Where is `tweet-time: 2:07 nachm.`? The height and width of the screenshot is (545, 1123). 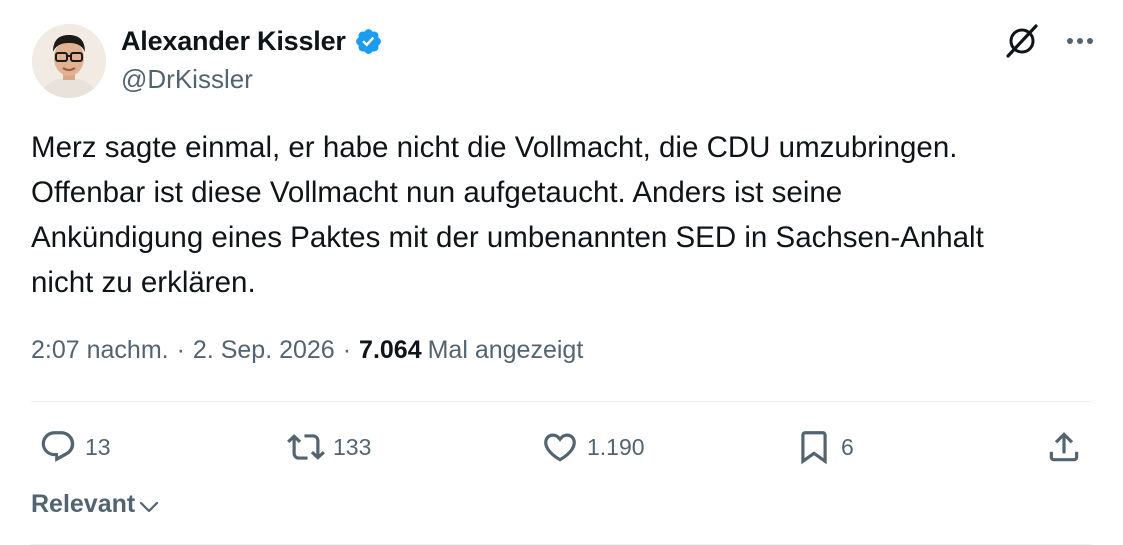 tweet-time: 2:07 nachm. is located at coordinates (100, 350).